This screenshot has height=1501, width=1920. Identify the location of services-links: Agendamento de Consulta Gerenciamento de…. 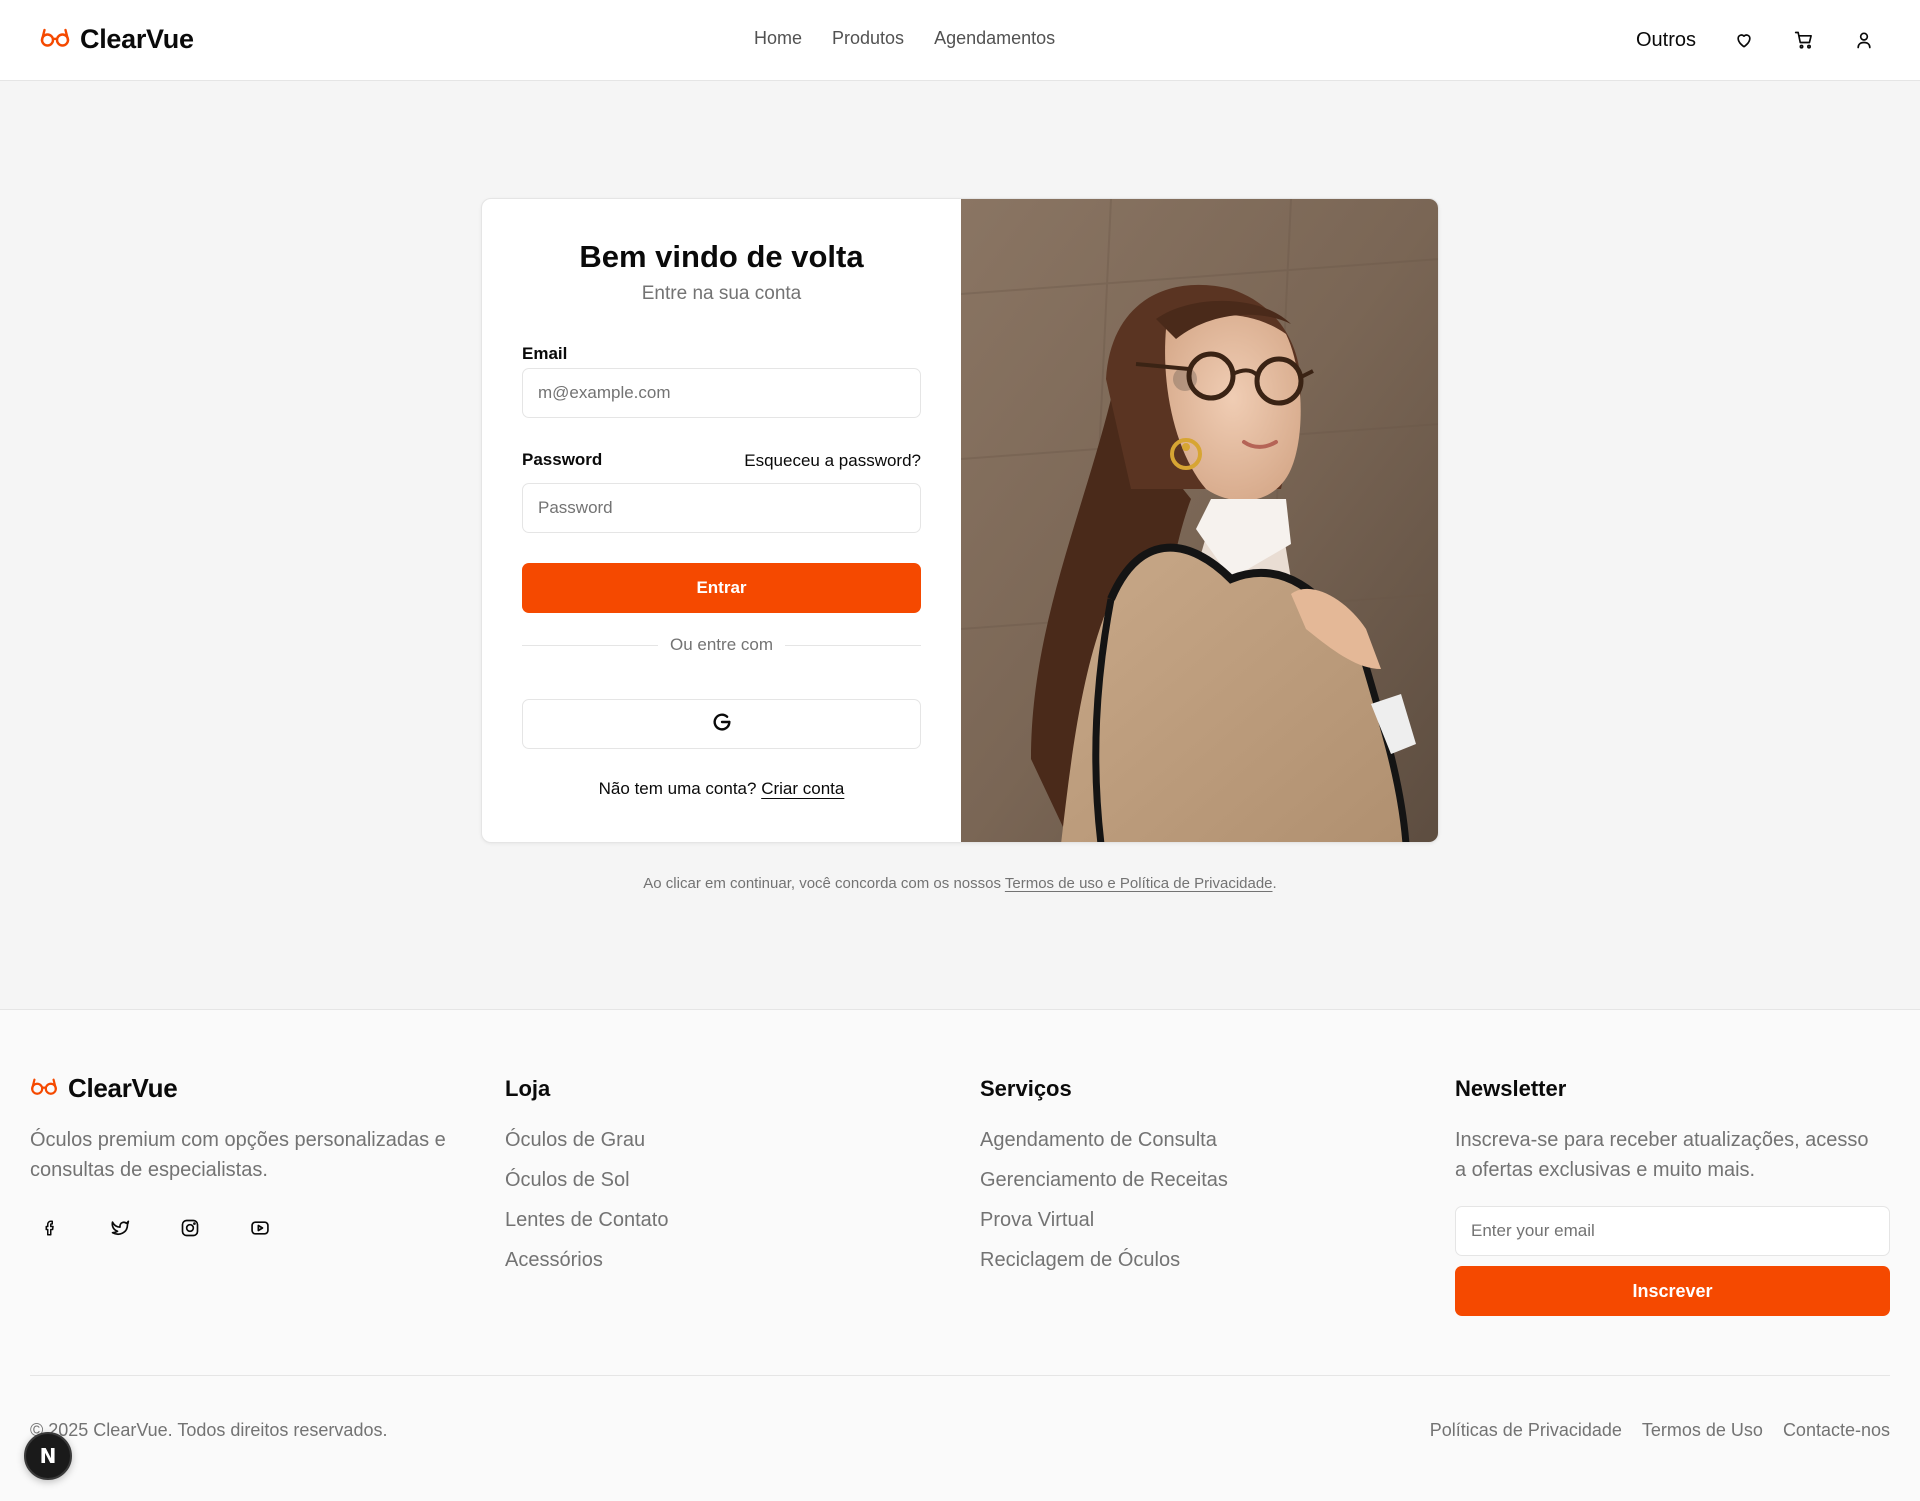
(1104, 1205).